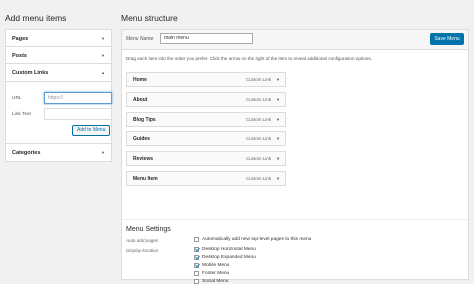 This screenshot has height=284, width=474. I want to click on display-location-label: Display location, so click(142, 250).